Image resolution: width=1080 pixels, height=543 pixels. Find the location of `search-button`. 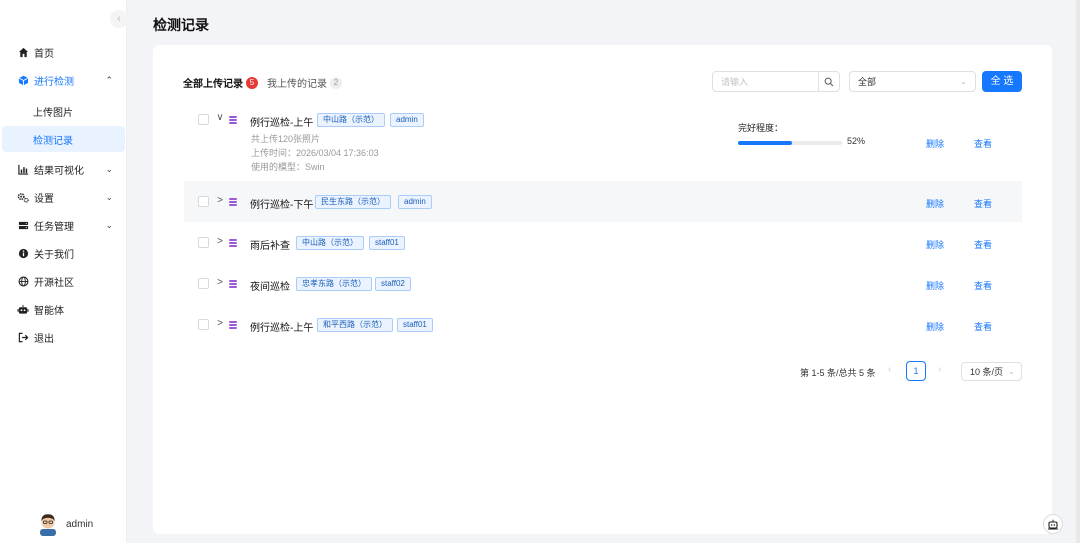

search-button is located at coordinates (828, 81).